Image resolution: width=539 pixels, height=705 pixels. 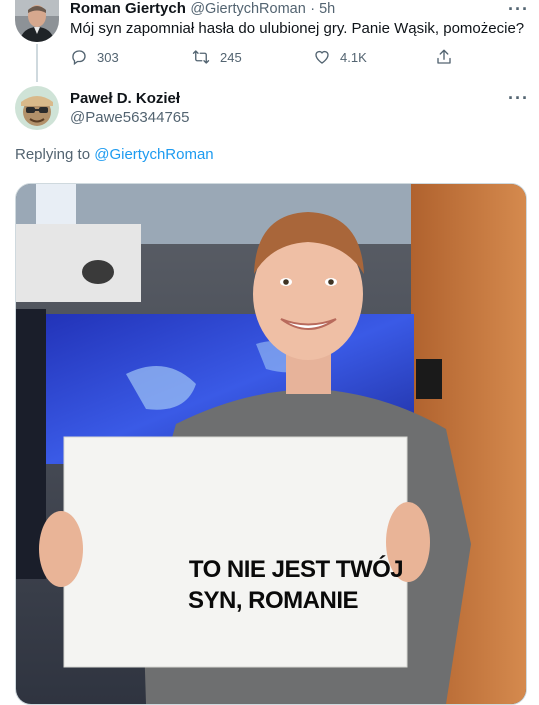 I want to click on share-icon, so click(x=444, y=56).